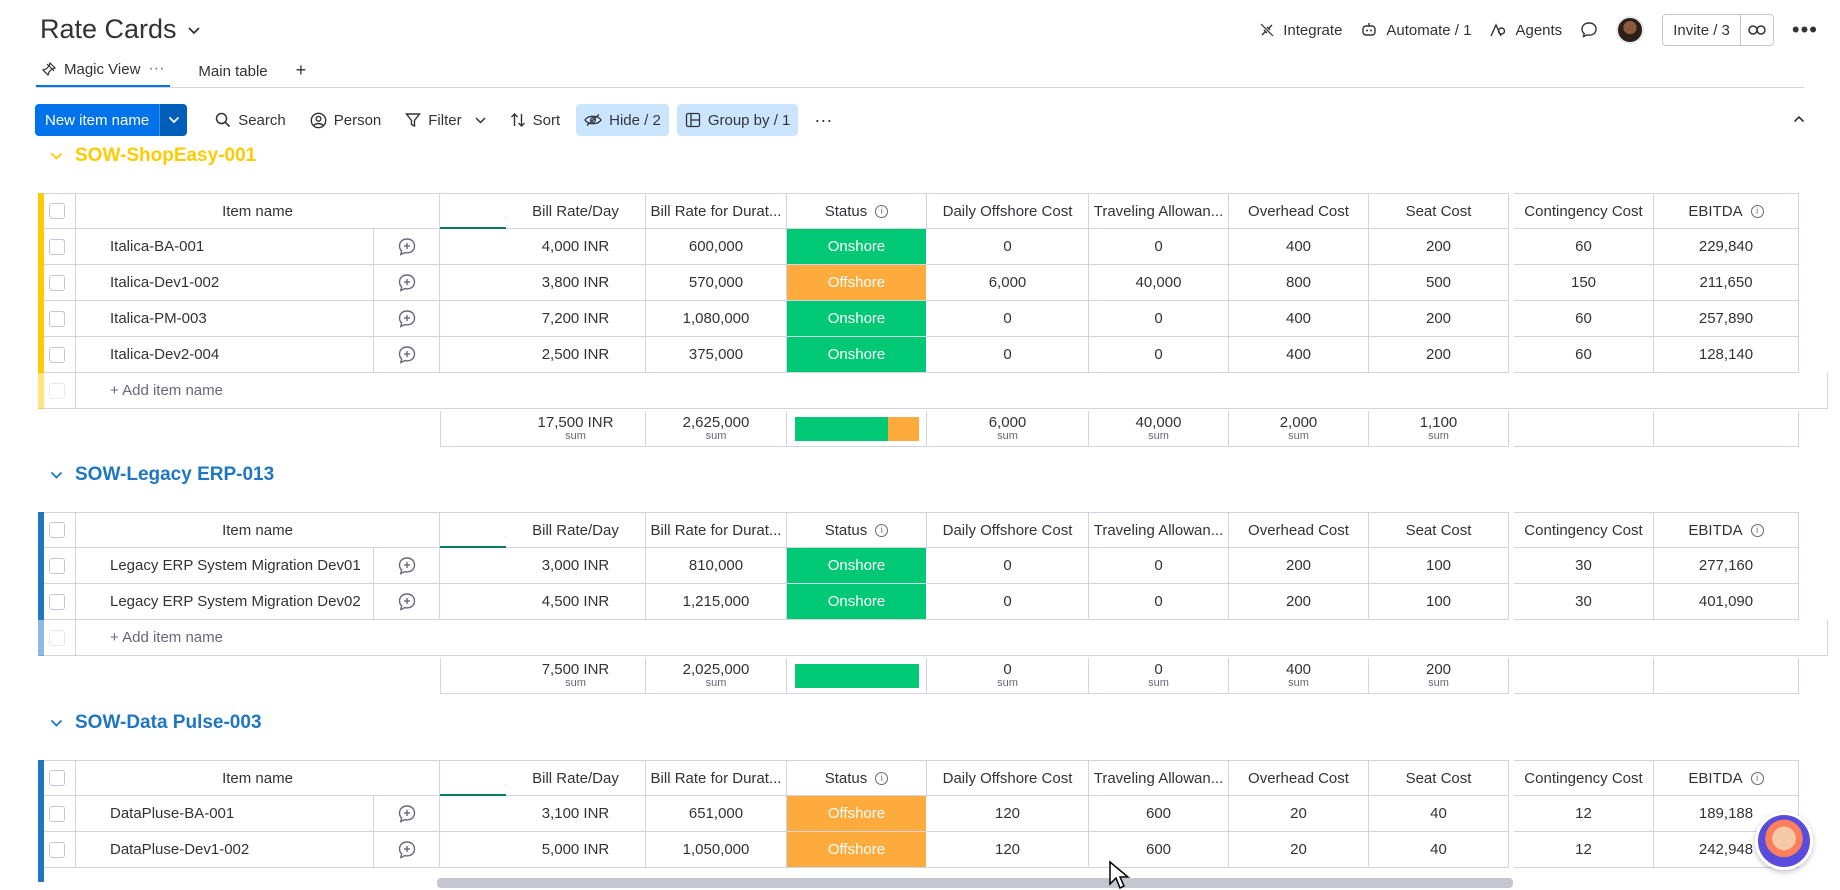 The height and width of the screenshot is (890, 1840). I want to click on column-header-bill-rate-day: Bill Rate/Day, so click(576, 530).